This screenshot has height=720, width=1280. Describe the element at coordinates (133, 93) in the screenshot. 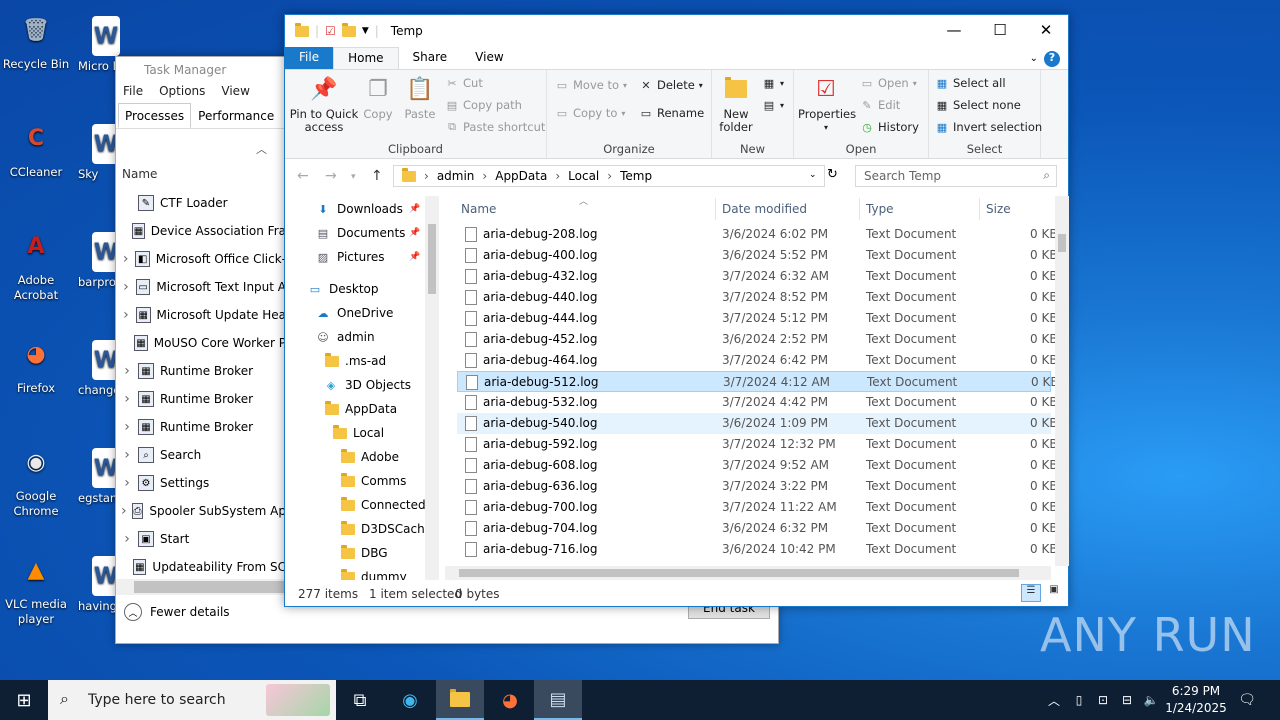

I see `tm-menu-file: File` at that location.